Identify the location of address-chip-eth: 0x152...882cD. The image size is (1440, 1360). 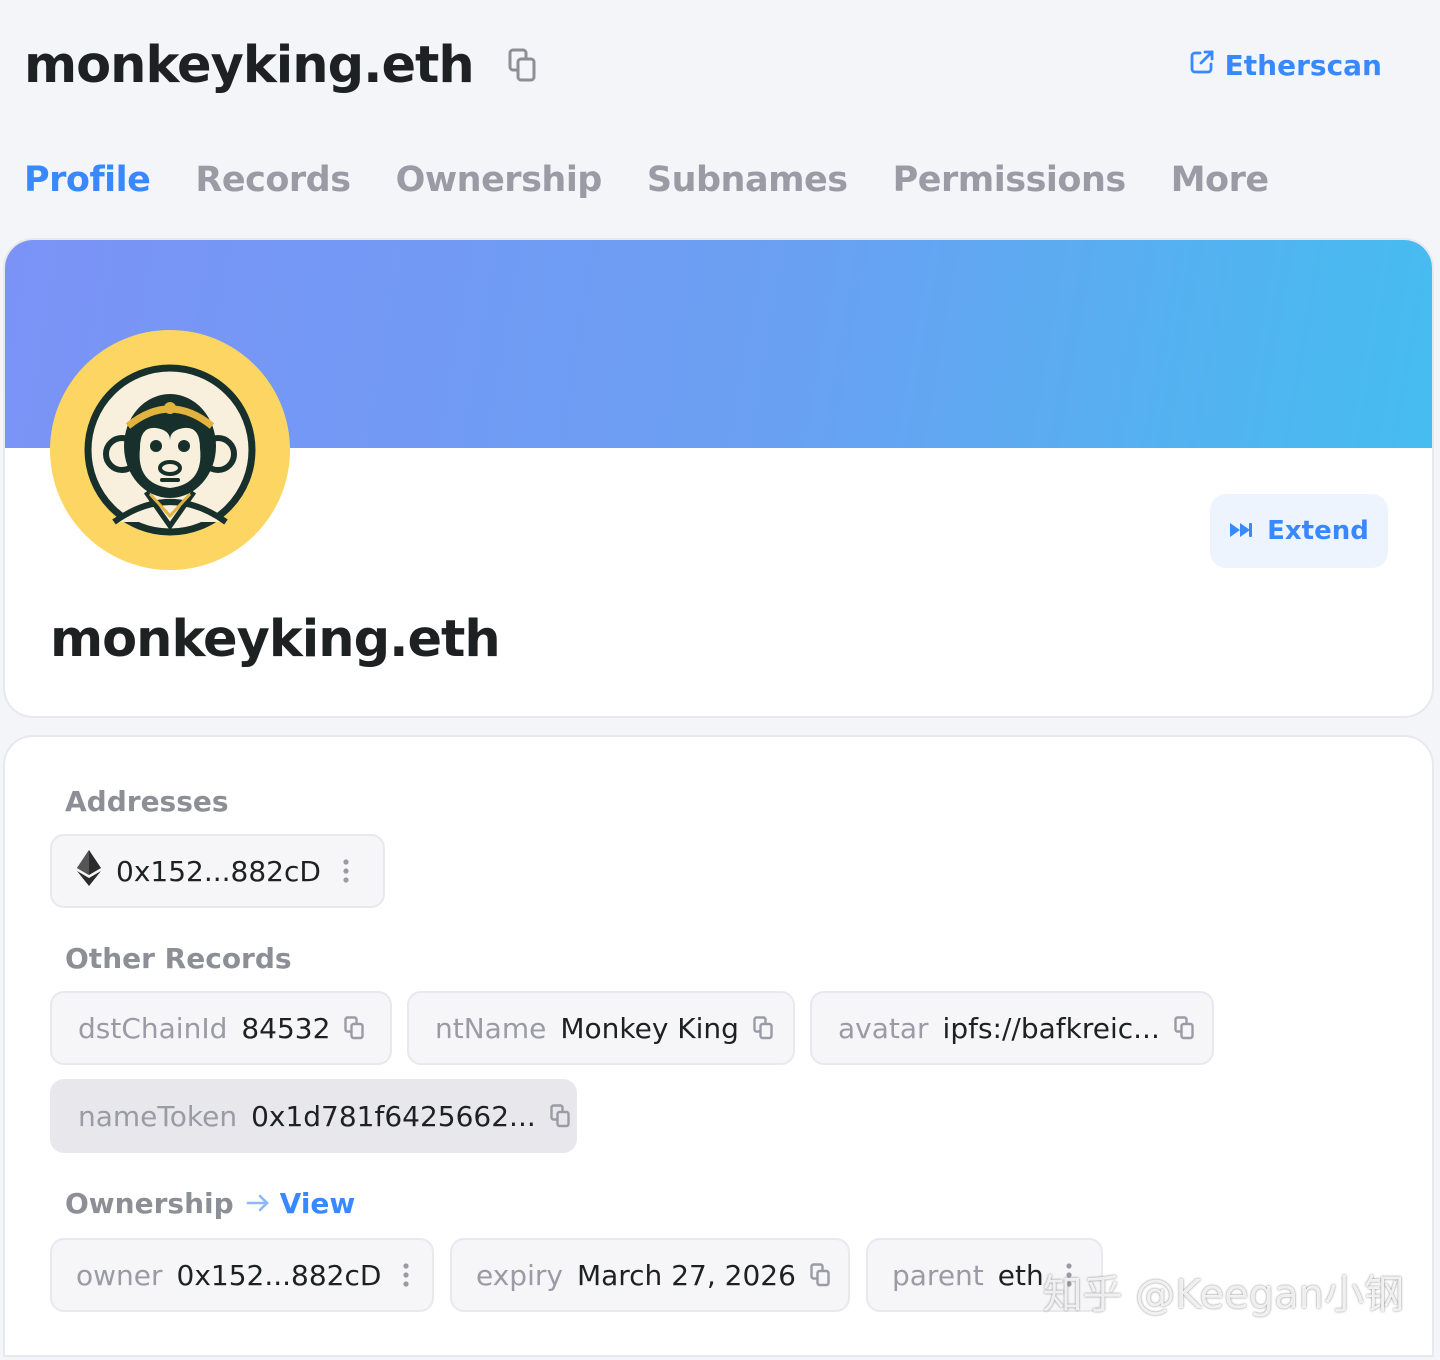
(217, 871).